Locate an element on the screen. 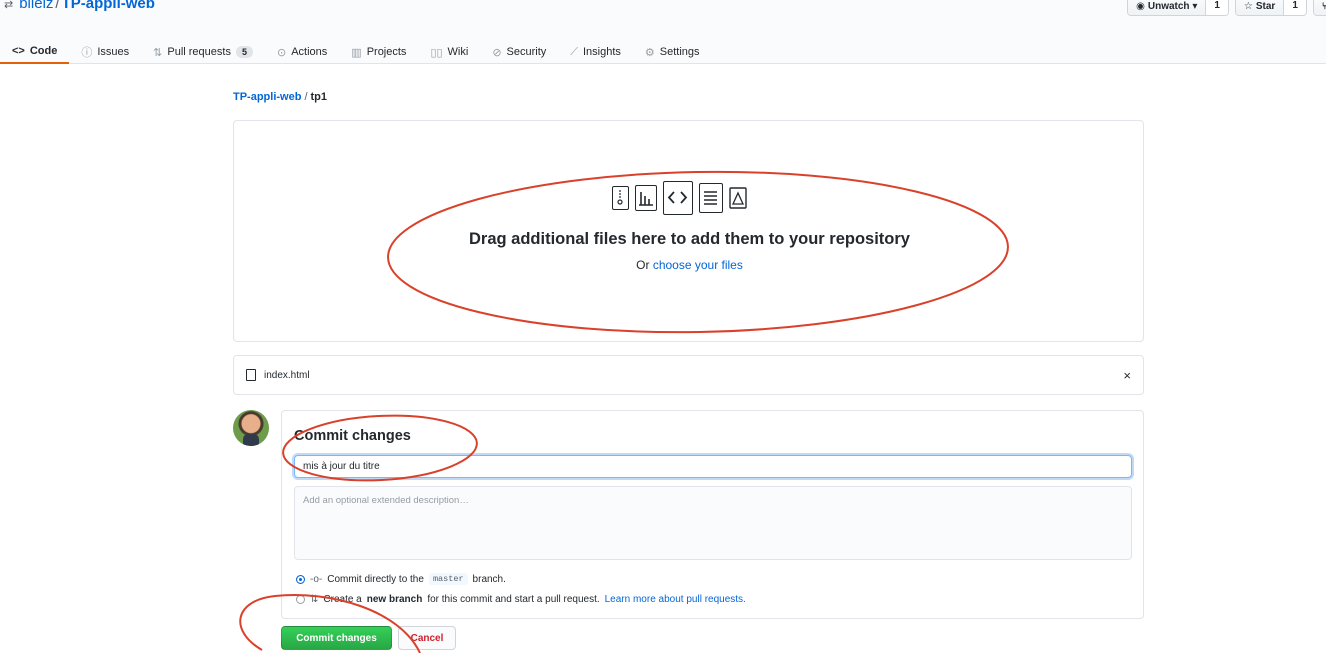 The height and width of the screenshot is (653, 1326). chart-file-icon is located at coordinates (646, 198).